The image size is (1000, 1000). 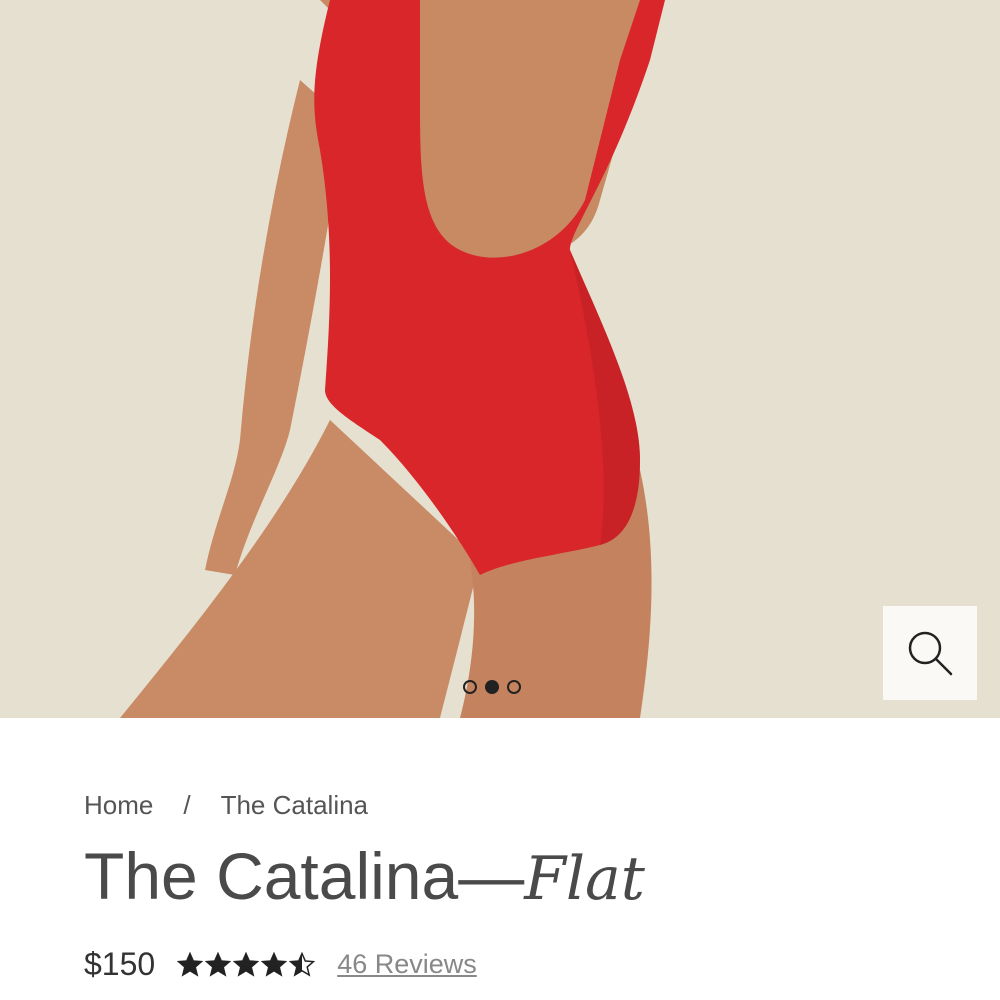 What do you see at coordinates (120, 964) in the screenshot?
I see `product-price: $150` at bounding box center [120, 964].